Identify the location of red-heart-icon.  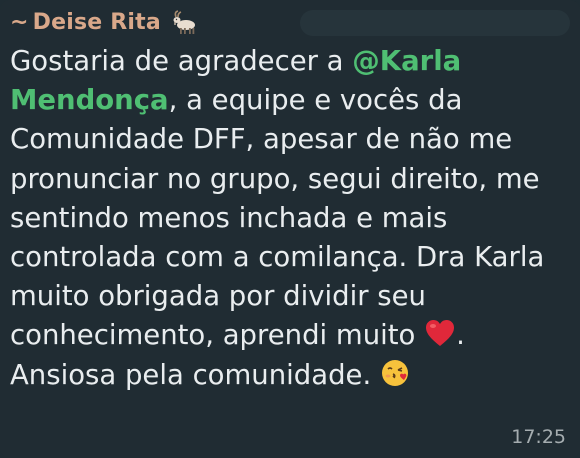
(440, 333).